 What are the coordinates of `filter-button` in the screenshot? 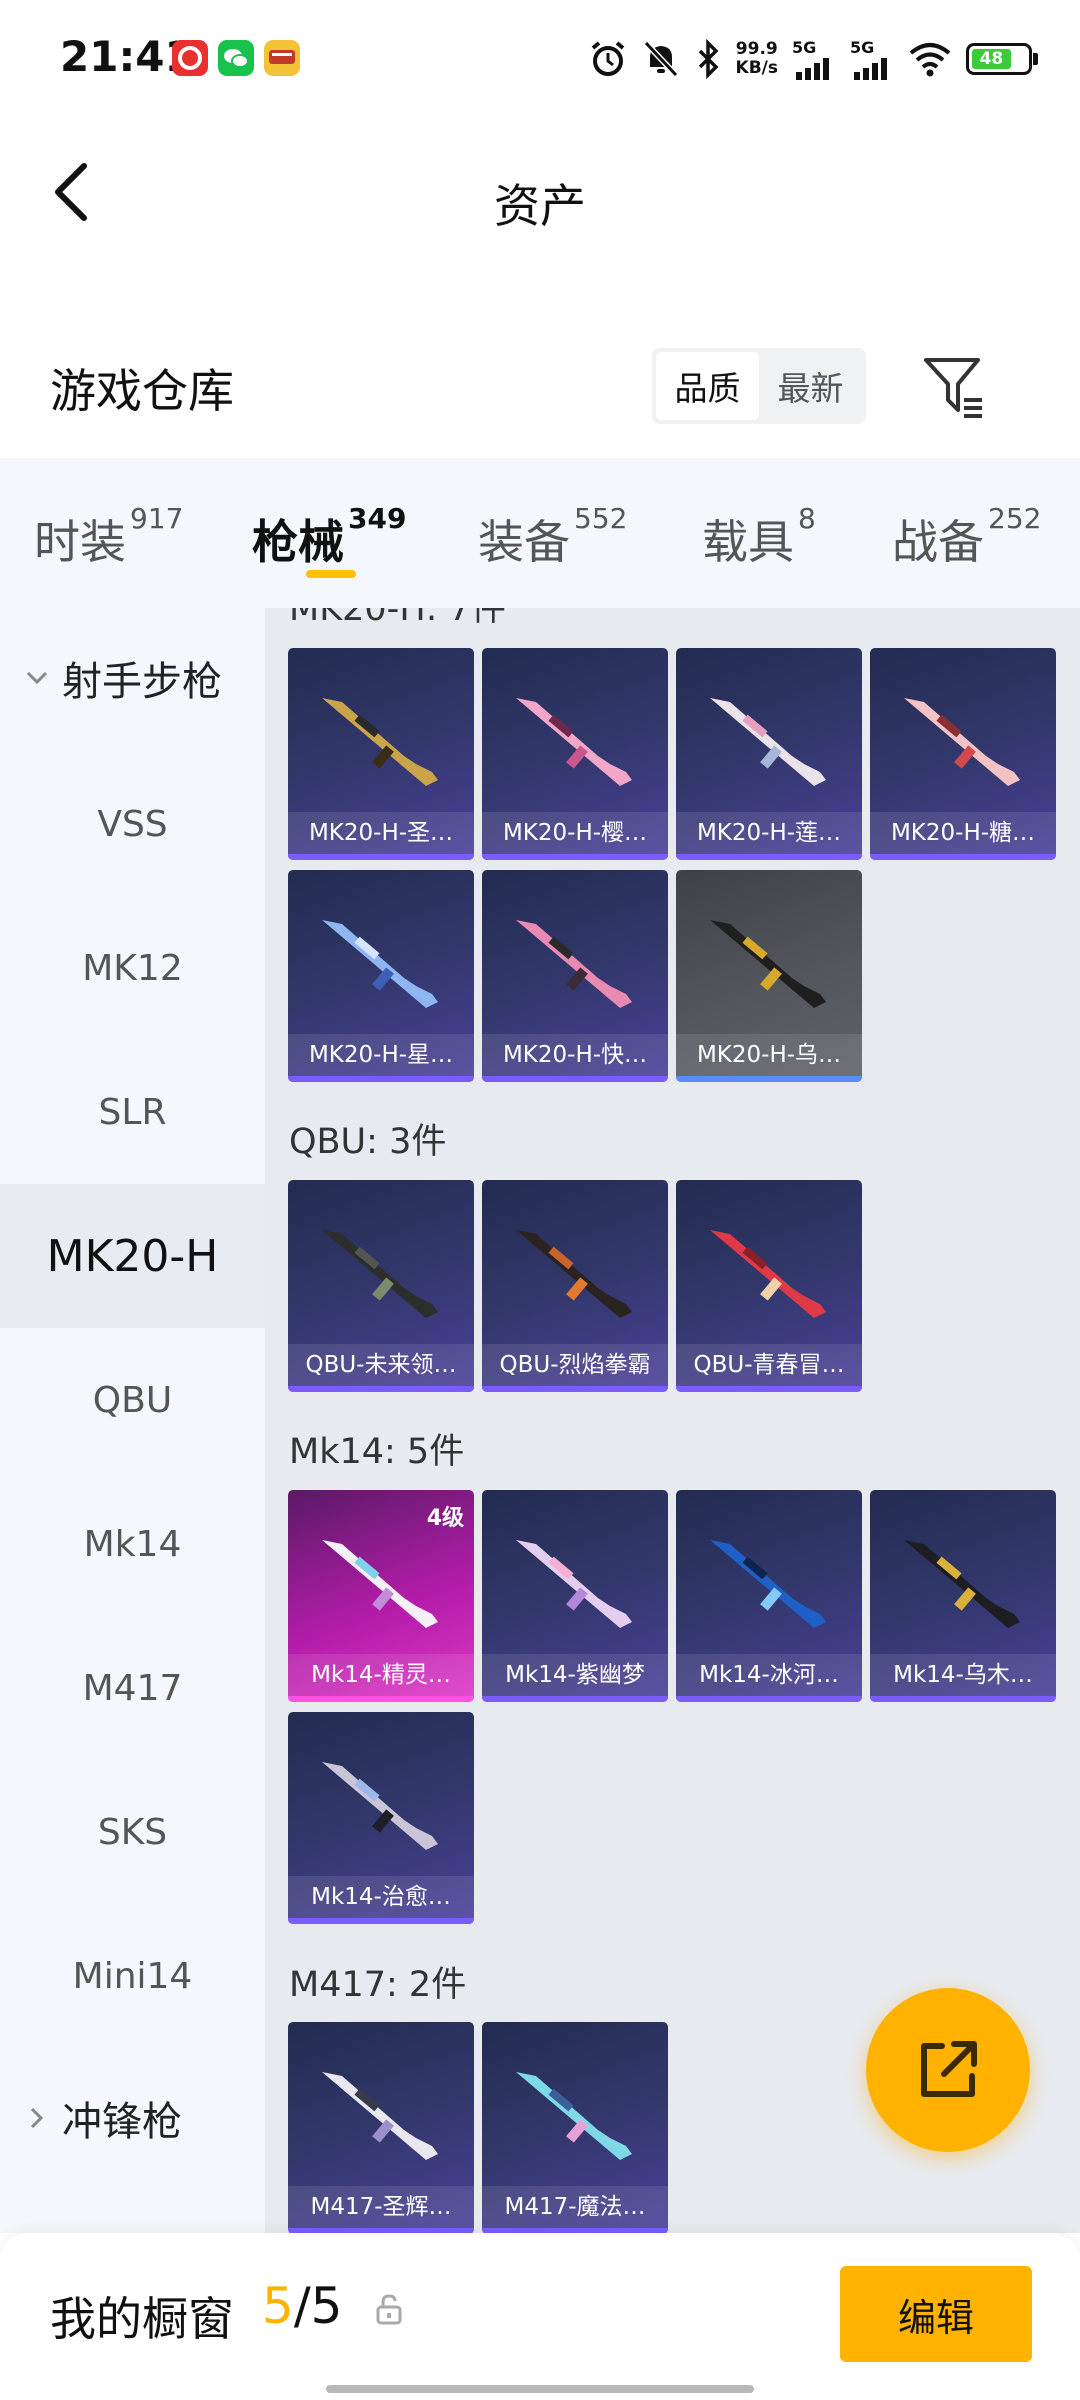 It's located at (955, 387).